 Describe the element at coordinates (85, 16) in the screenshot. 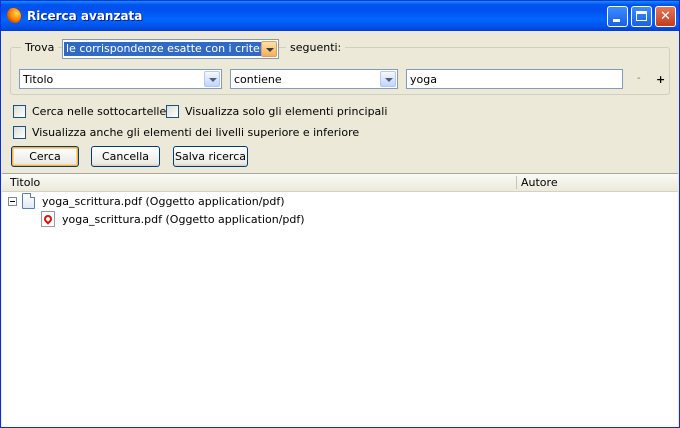

I see `window-title: Ricerca avanzata` at that location.